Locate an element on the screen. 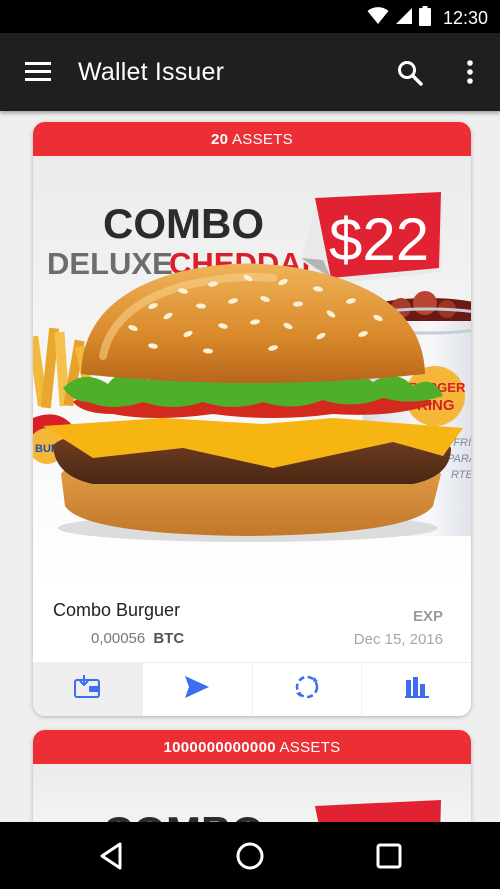 The image size is (500, 889). send-icon is located at coordinates (197, 689).